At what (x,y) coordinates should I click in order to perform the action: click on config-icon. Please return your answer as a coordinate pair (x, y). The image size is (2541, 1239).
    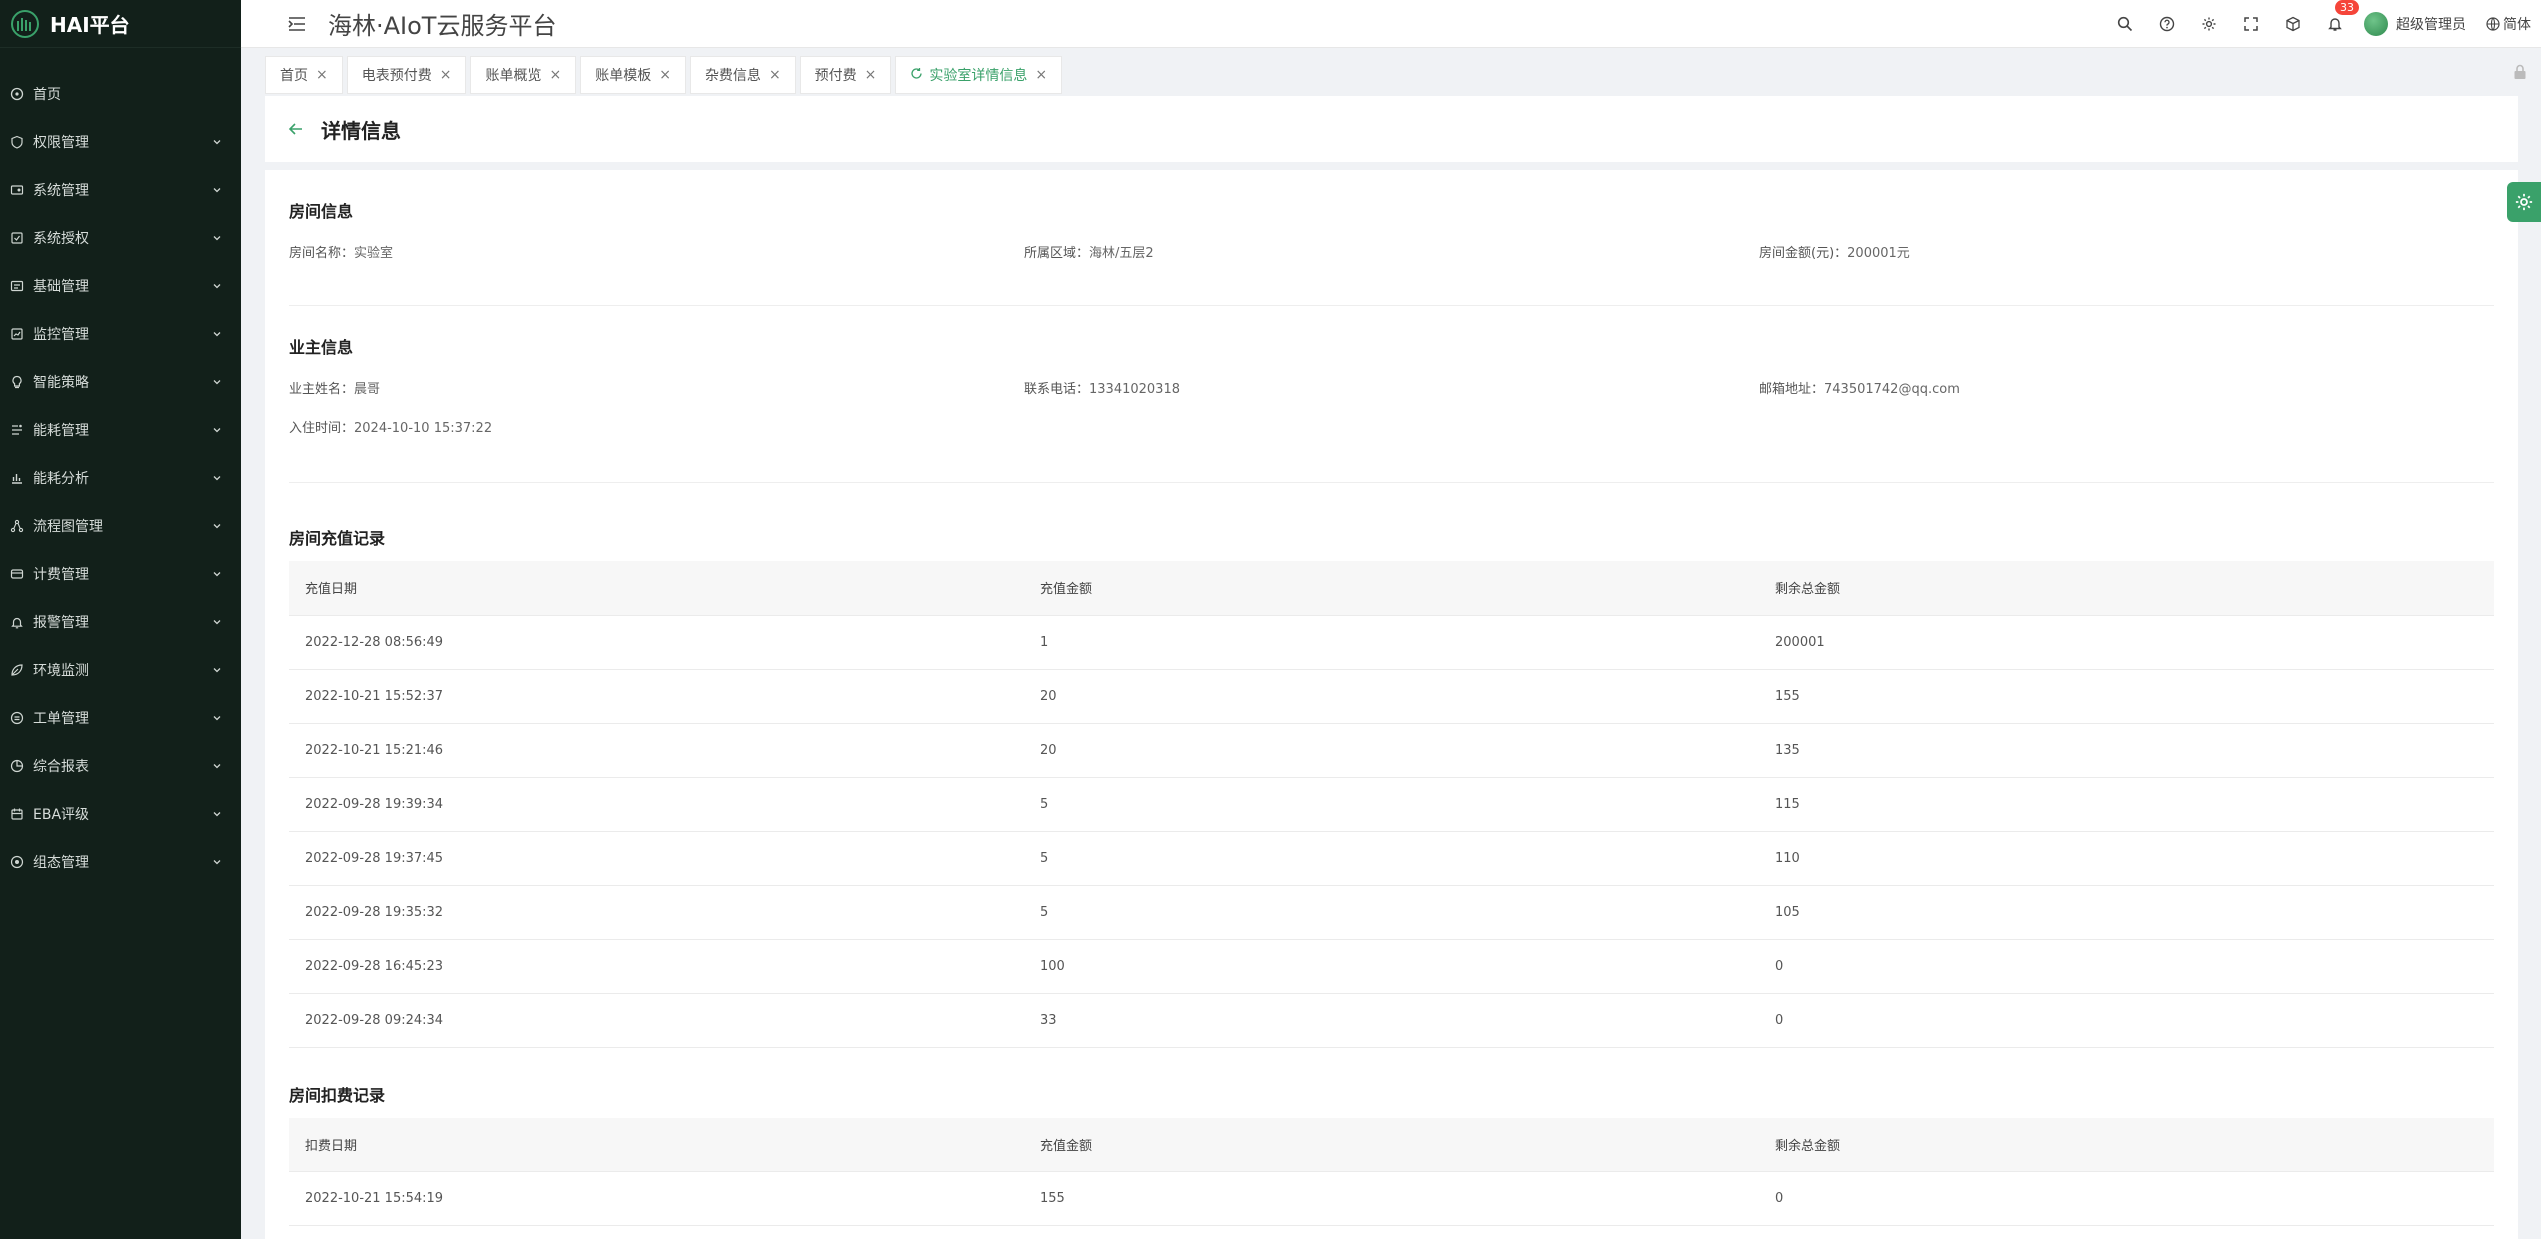
    Looking at the image, I should click on (17, 862).